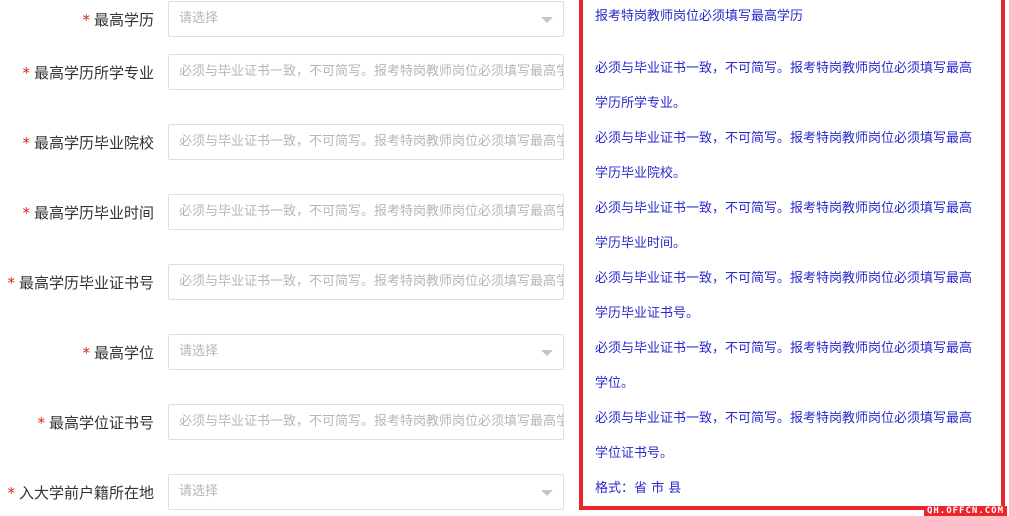 The width and height of the screenshot is (1009, 516). I want to click on major-input: 必须与毕业证书一致，不可简写。报考特岗教师岗位必须填写最高学历所学专业, so click(366, 72).